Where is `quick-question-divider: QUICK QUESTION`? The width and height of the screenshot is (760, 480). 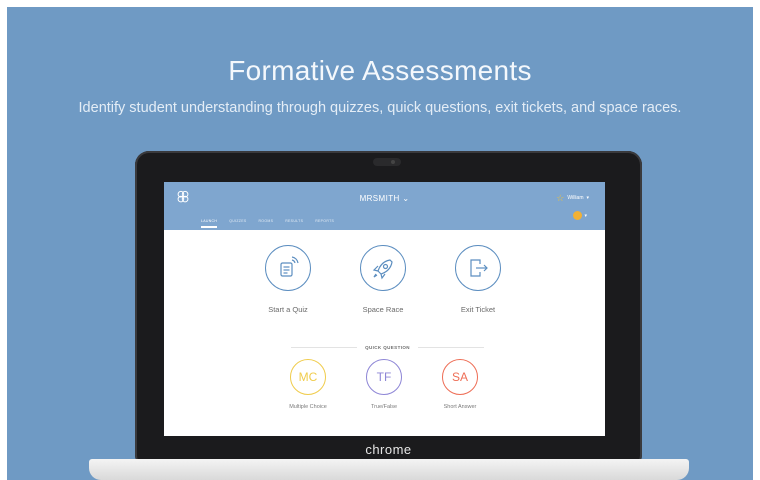
quick-question-divider: QUICK QUESTION is located at coordinates (388, 347).